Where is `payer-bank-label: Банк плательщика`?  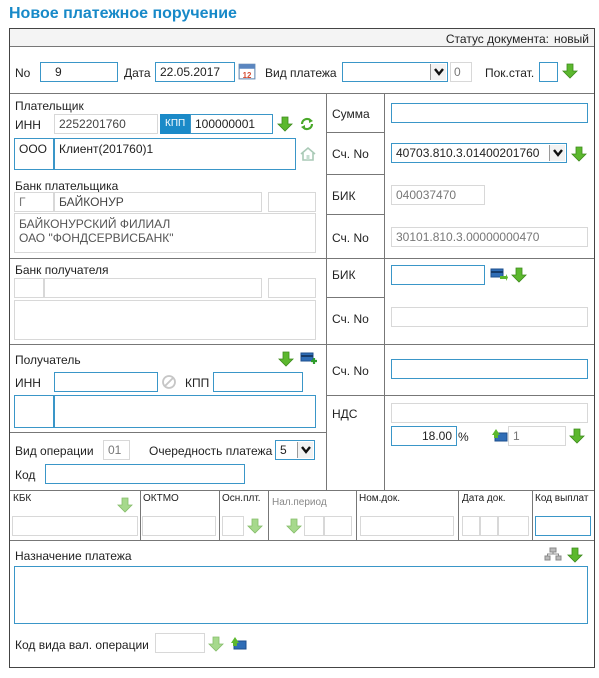
payer-bank-label: Банк плательщика is located at coordinates (67, 186).